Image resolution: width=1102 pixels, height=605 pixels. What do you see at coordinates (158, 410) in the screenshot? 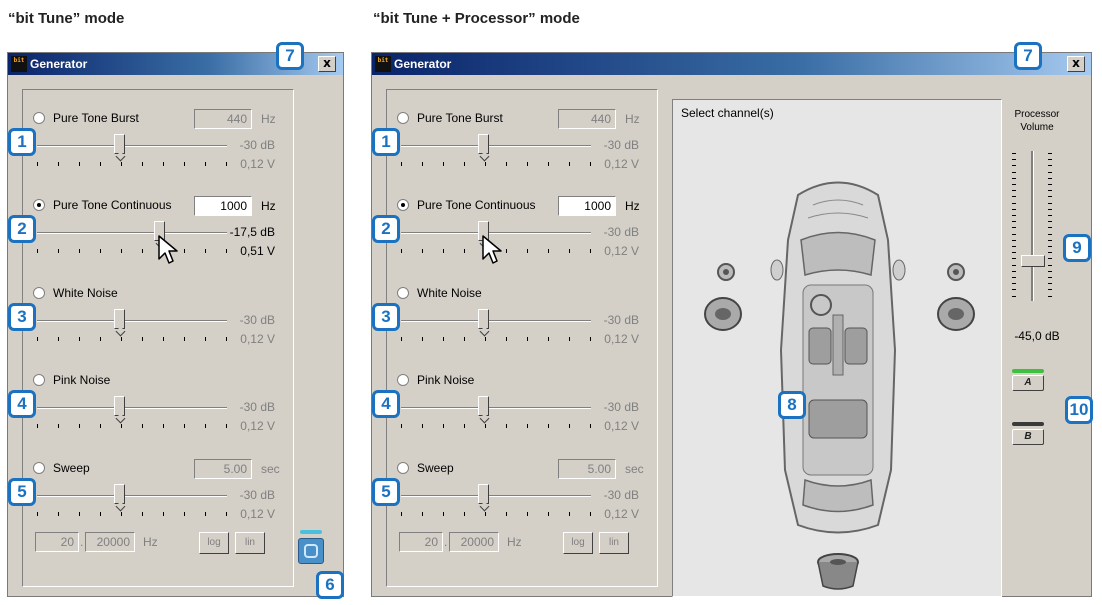
I see `generator-row: Pink Noise -30 dB 0,12 V` at bounding box center [158, 410].